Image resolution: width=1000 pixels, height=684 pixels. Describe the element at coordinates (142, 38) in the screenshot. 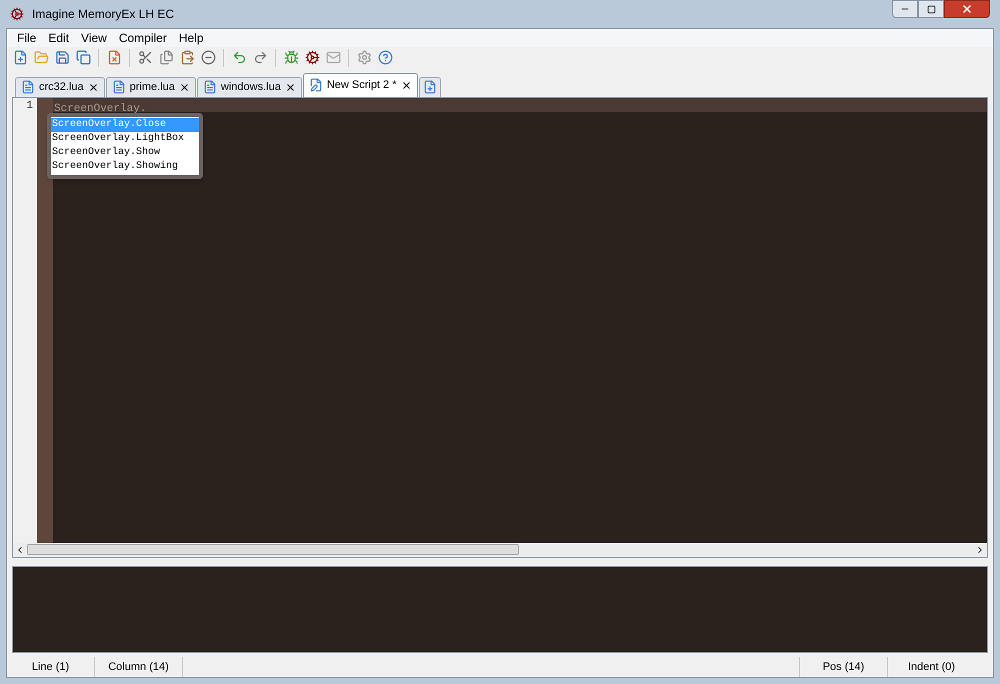

I see `menu-item: Compiler` at that location.